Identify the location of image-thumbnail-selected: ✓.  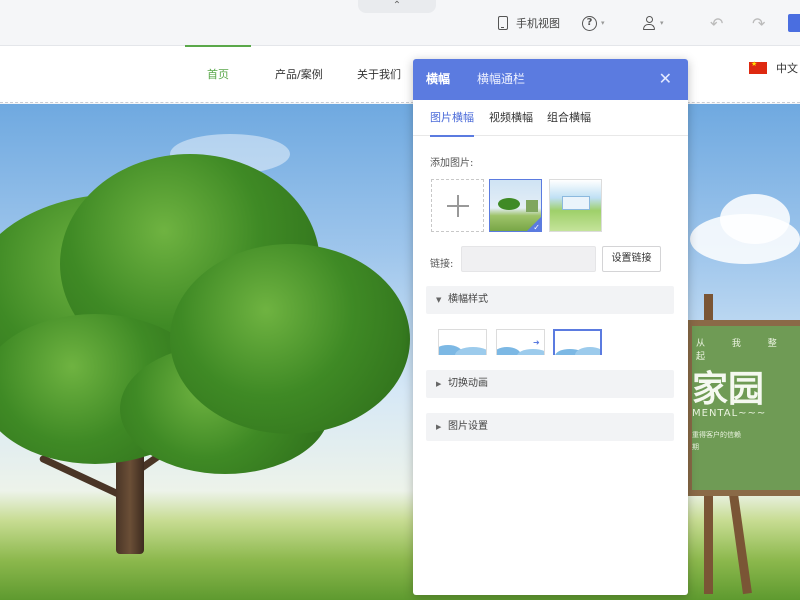
(515, 205).